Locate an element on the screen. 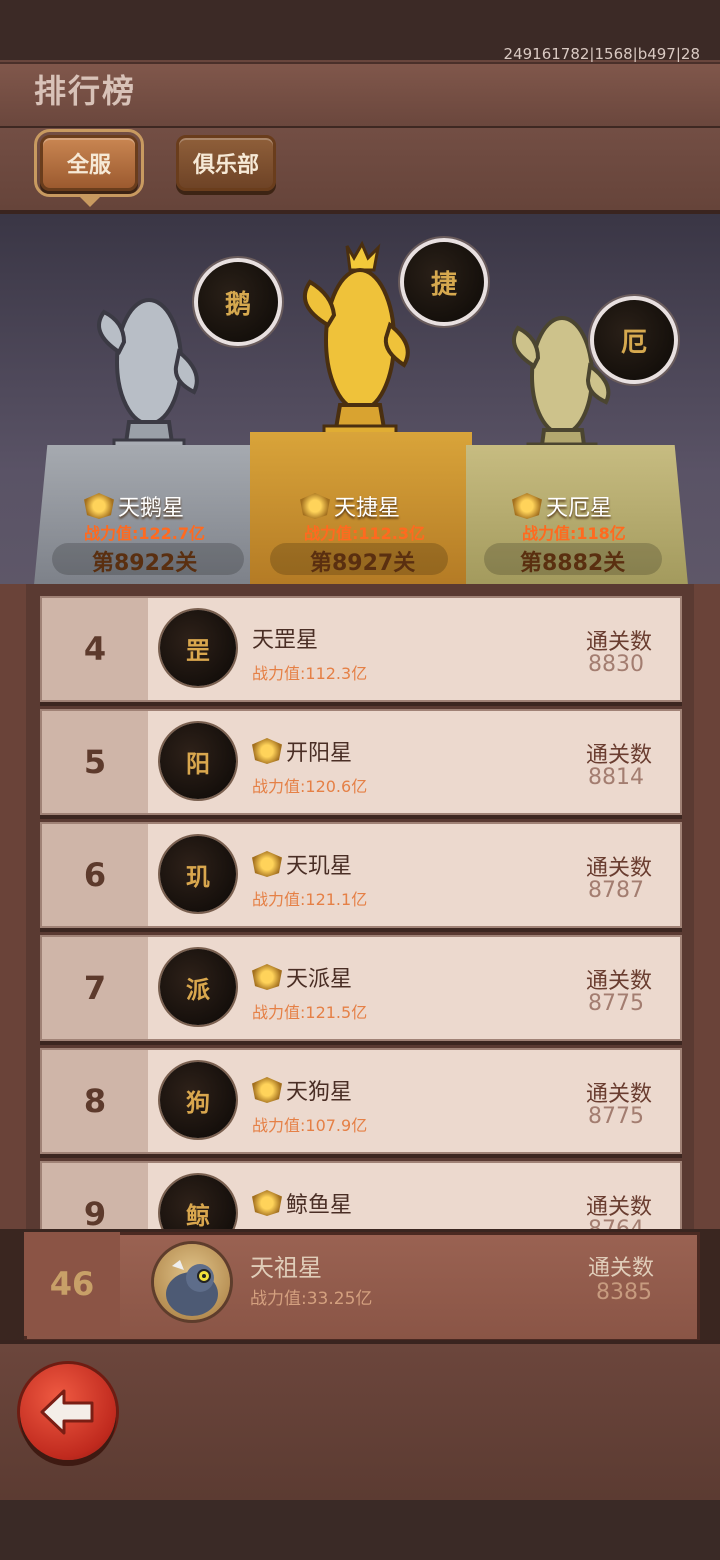  rank-number: 6 is located at coordinates (95, 875).